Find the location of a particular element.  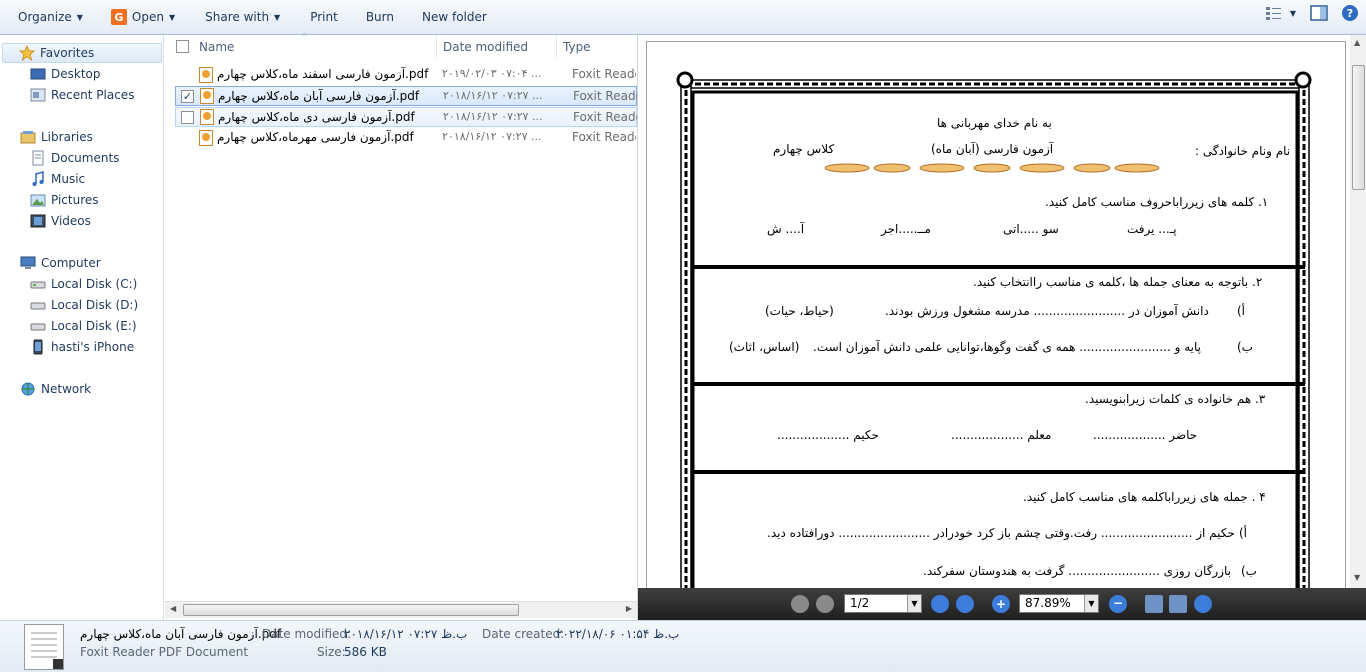

column-header-type: Type is located at coordinates (597, 47).